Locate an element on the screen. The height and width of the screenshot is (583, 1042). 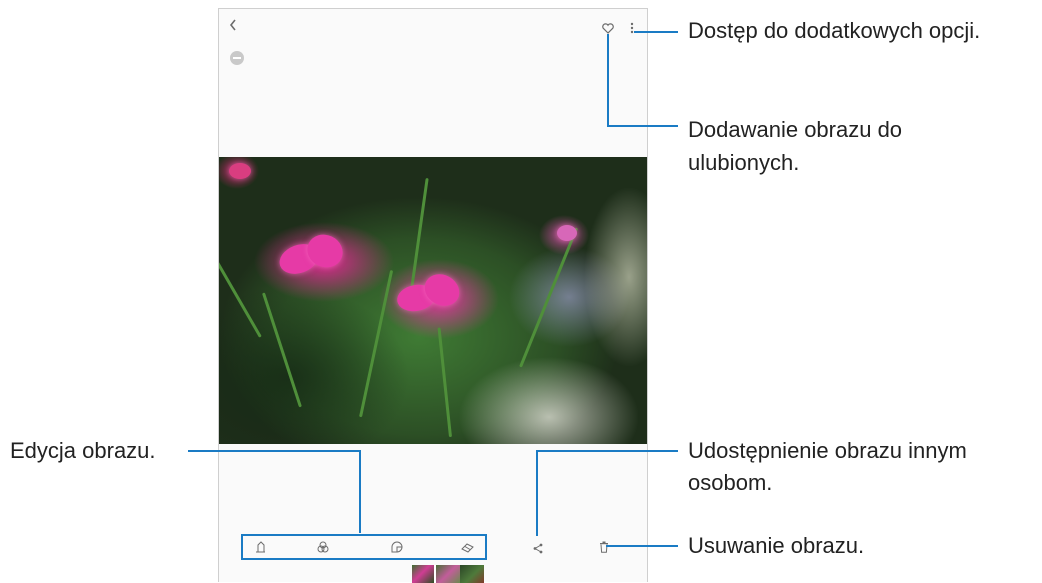
delete-button is located at coordinates (604, 547).